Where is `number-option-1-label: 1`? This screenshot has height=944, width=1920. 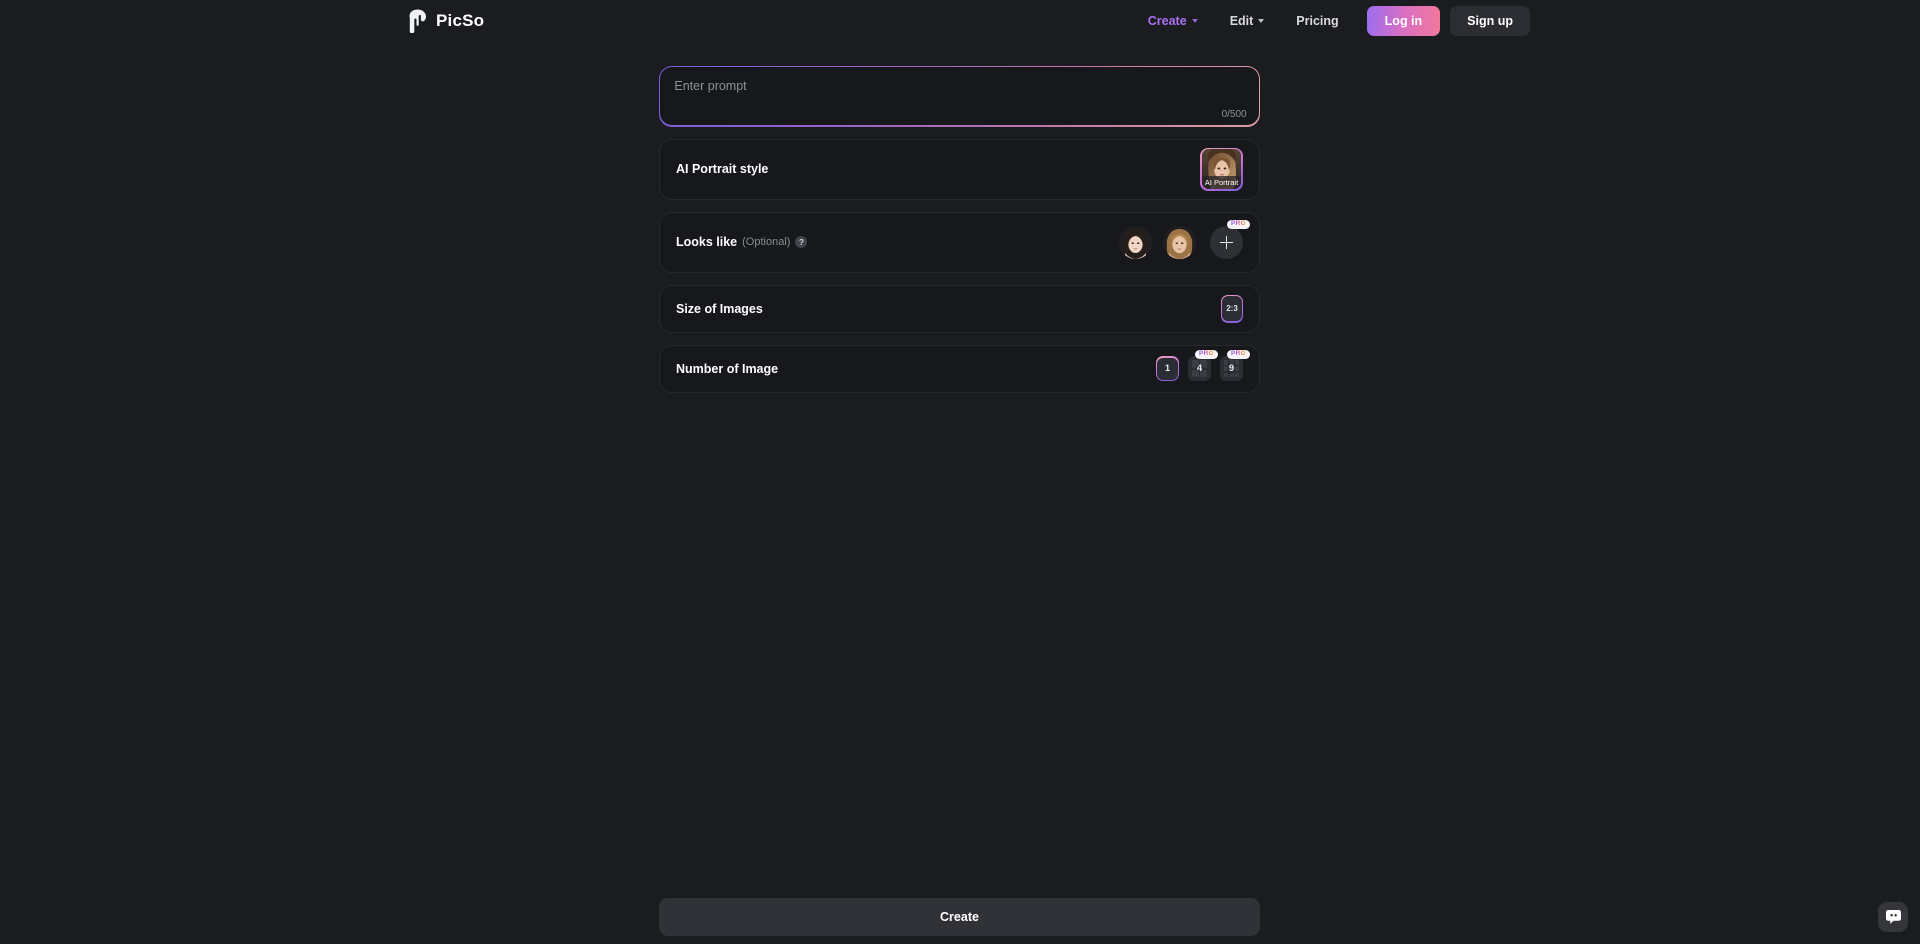 number-option-1-label: 1 is located at coordinates (1167, 369).